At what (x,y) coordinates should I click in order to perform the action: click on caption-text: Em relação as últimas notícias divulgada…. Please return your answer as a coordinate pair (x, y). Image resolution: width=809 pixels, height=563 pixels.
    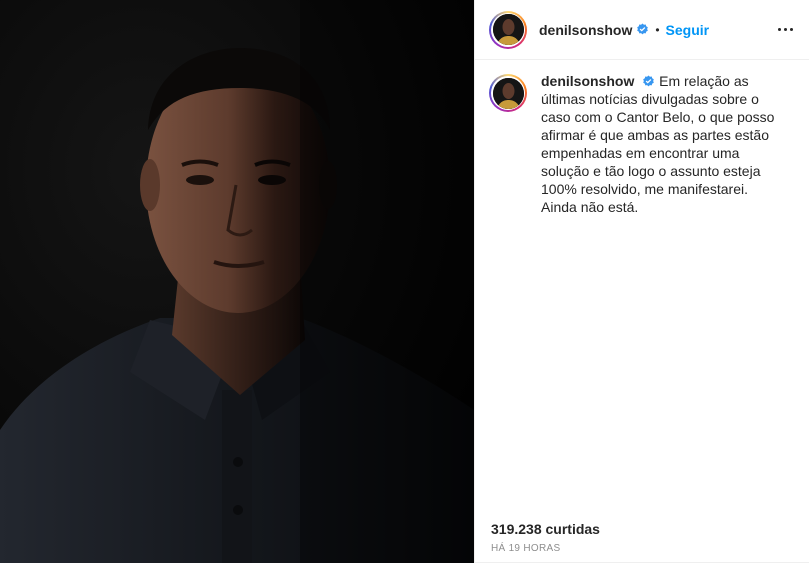
    Looking at the image, I should click on (658, 144).